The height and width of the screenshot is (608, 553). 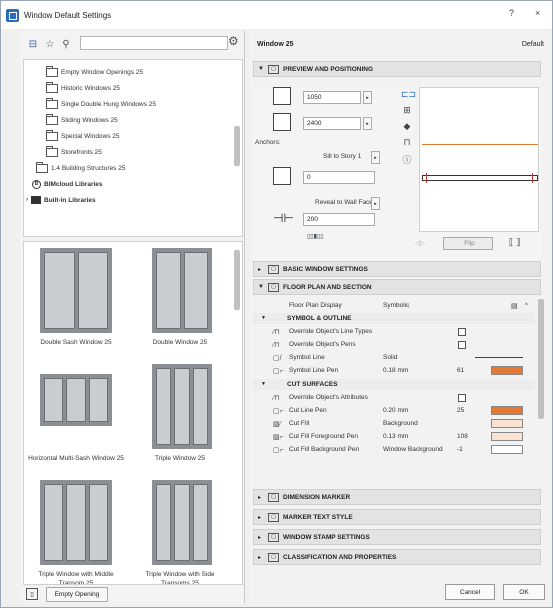 I want to click on fill-preview-swatch, so click(x=507, y=423).